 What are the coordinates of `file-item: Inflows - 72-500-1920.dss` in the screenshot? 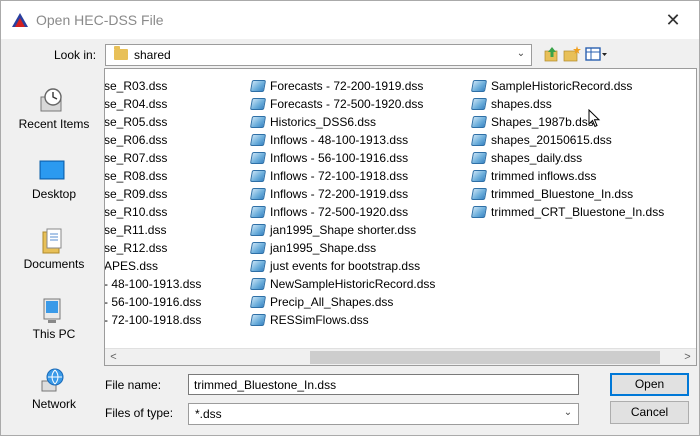 It's located at (328, 212).